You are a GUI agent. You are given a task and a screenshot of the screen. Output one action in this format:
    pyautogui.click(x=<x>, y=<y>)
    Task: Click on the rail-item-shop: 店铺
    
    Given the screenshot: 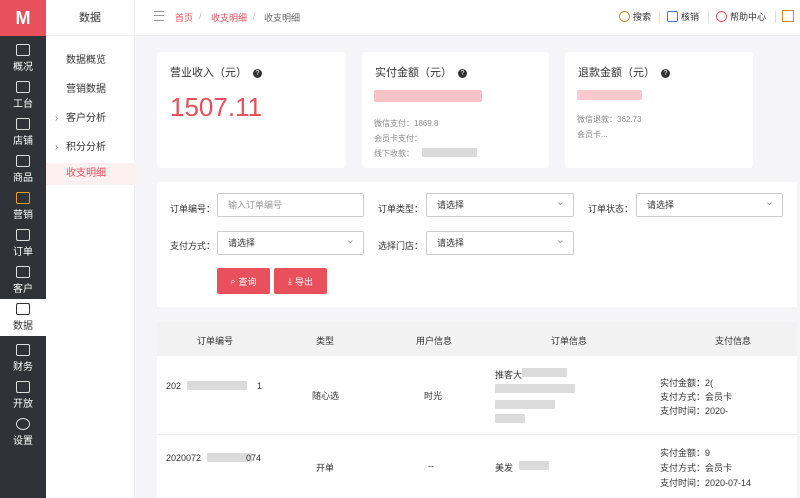 What is the action you would take?
    pyautogui.click(x=23, y=132)
    